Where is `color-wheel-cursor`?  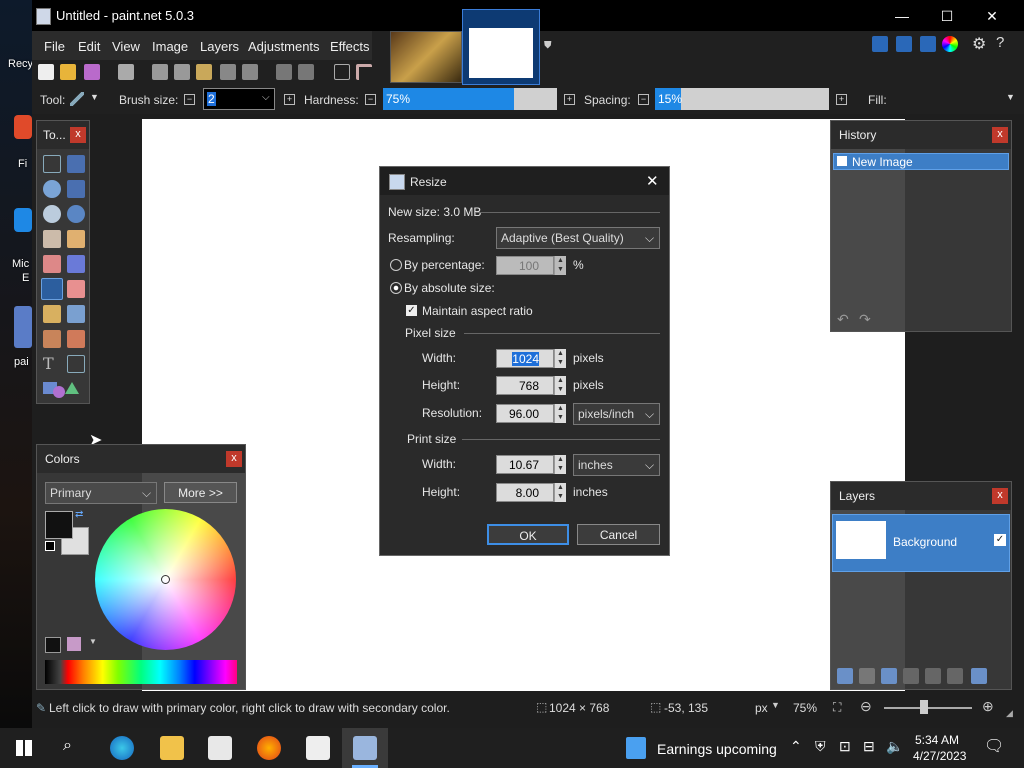 color-wheel-cursor is located at coordinates (165, 579).